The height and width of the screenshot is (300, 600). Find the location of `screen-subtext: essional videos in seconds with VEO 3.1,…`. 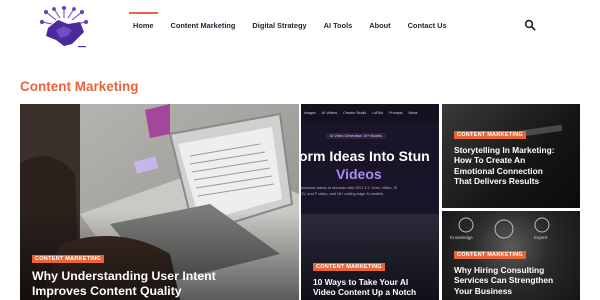

screen-subtext: essional videos in seconds with VEO 3.1,… is located at coordinates (370, 191).